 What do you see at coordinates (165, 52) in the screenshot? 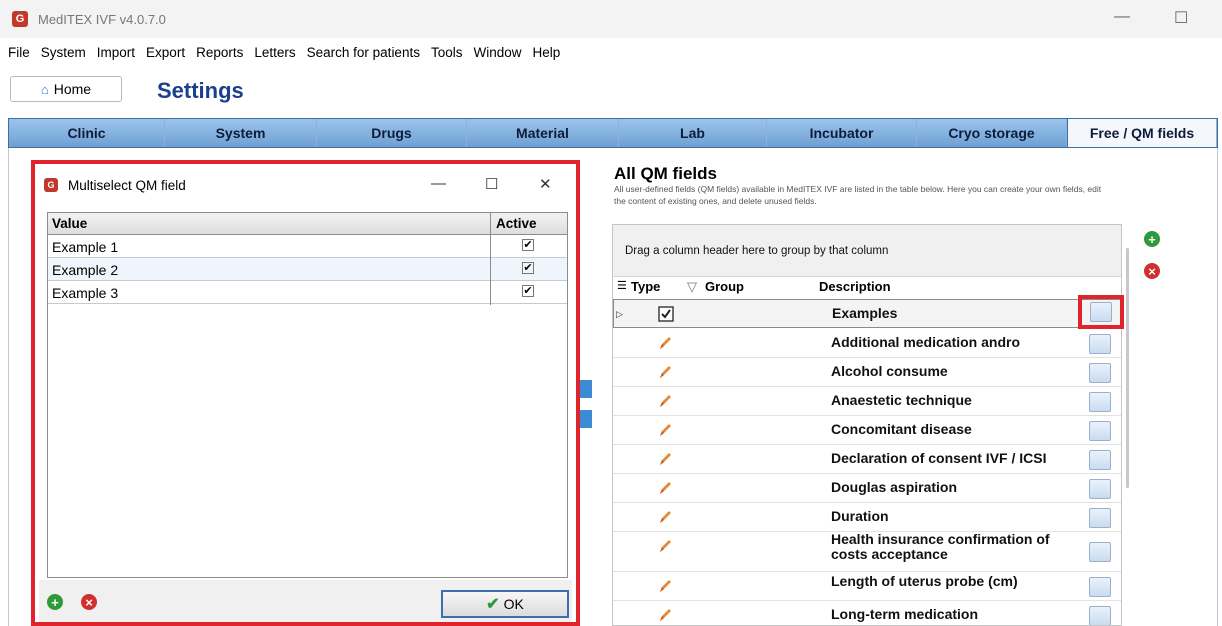
I see `menu-export: Export` at bounding box center [165, 52].